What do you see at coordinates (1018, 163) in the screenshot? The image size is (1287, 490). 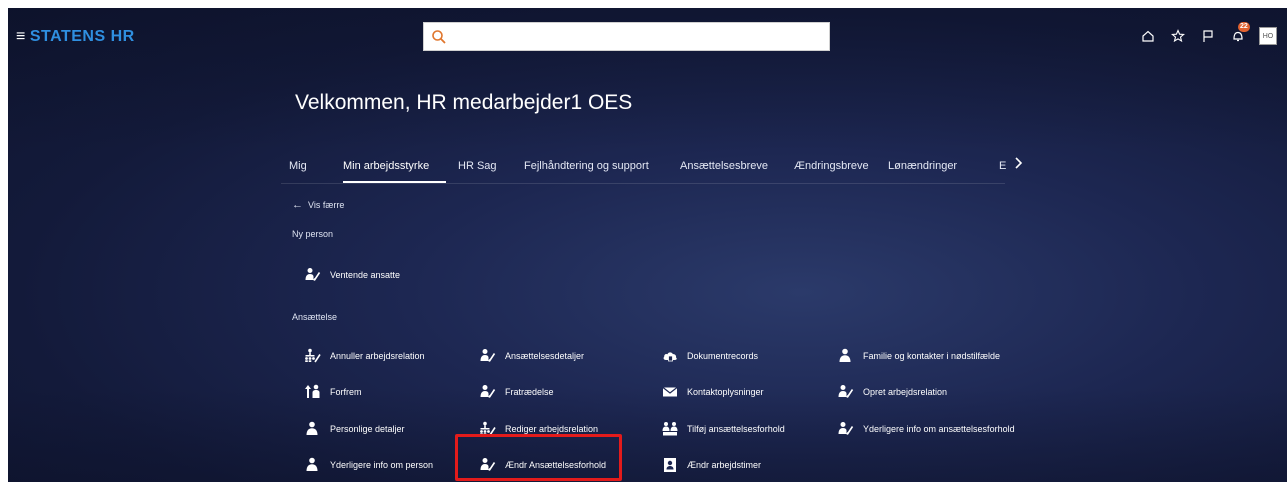 I see `chevron-right-icon` at bounding box center [1018, 163].